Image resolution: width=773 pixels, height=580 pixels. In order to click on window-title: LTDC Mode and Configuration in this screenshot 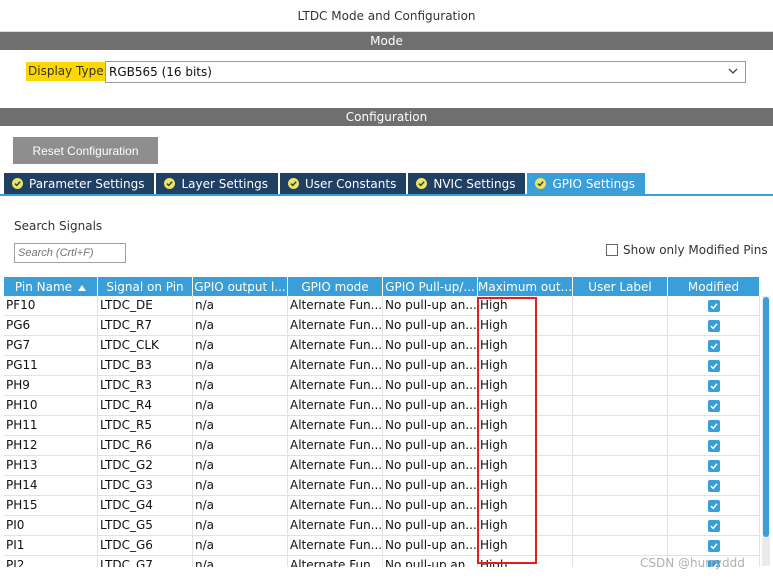, I will do `click(386, 16)`.